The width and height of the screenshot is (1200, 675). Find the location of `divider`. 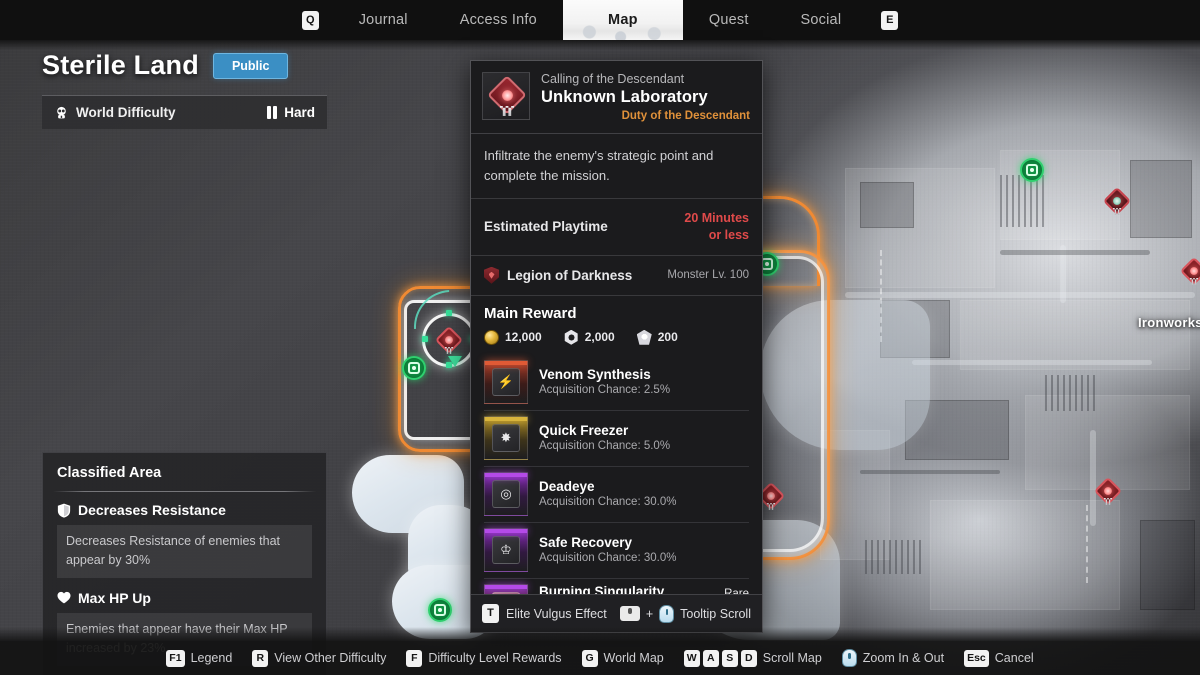

divider is located at coordinates (184, 491).